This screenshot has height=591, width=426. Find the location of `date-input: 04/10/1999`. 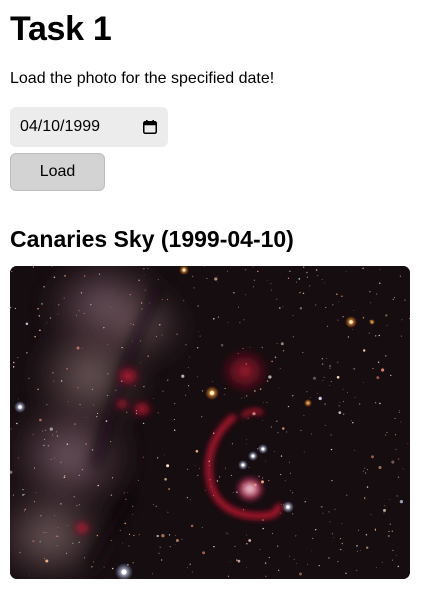

date-input: 04/10/1999 is located at coordinates (89, 127).